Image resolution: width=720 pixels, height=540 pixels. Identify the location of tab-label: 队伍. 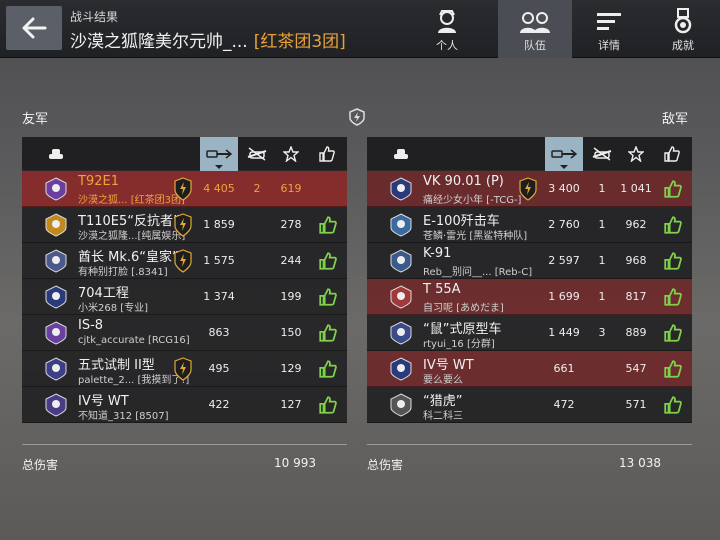
(535, 45).